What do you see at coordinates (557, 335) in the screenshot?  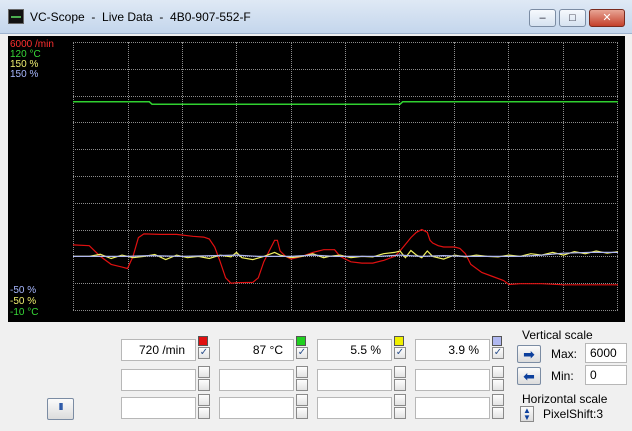 I see `vertical-scale-label: Vertical scale` at bounding box center [557, 335].